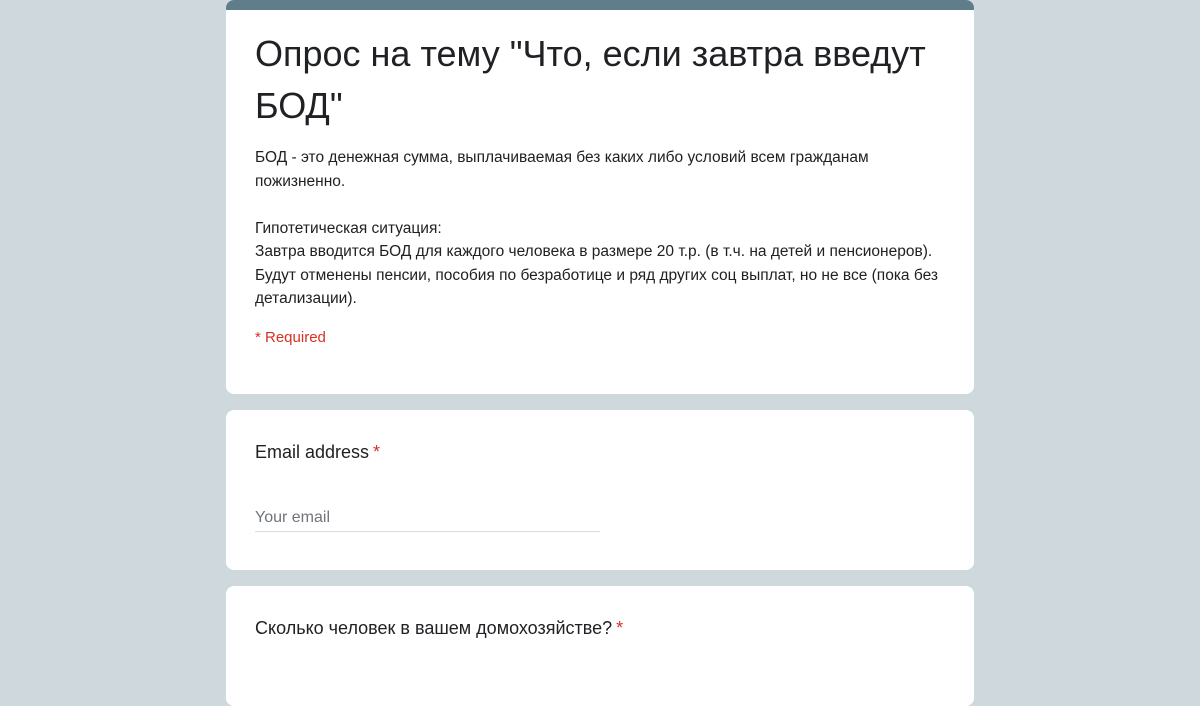  What do you see at coordinates (600, 613) in the screenshot?
I see `question-title-household: Сколько человек в вашем домохозяйстве? *` at bounding box center [600, 613].